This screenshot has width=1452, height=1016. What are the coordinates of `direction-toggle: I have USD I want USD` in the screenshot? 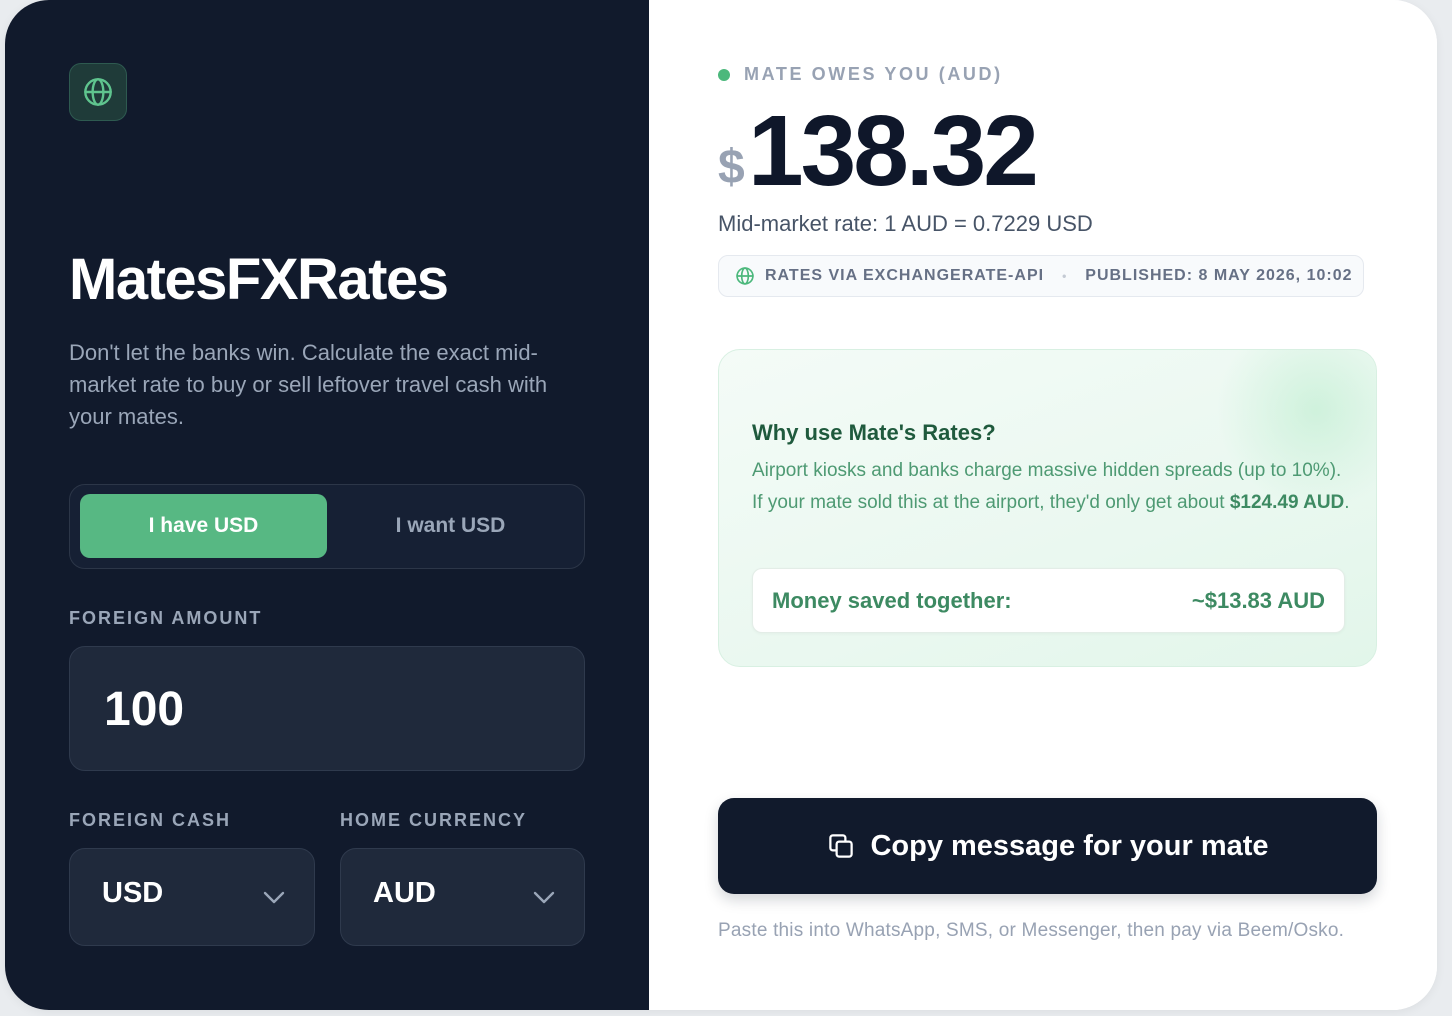 It's located at (327, 526).